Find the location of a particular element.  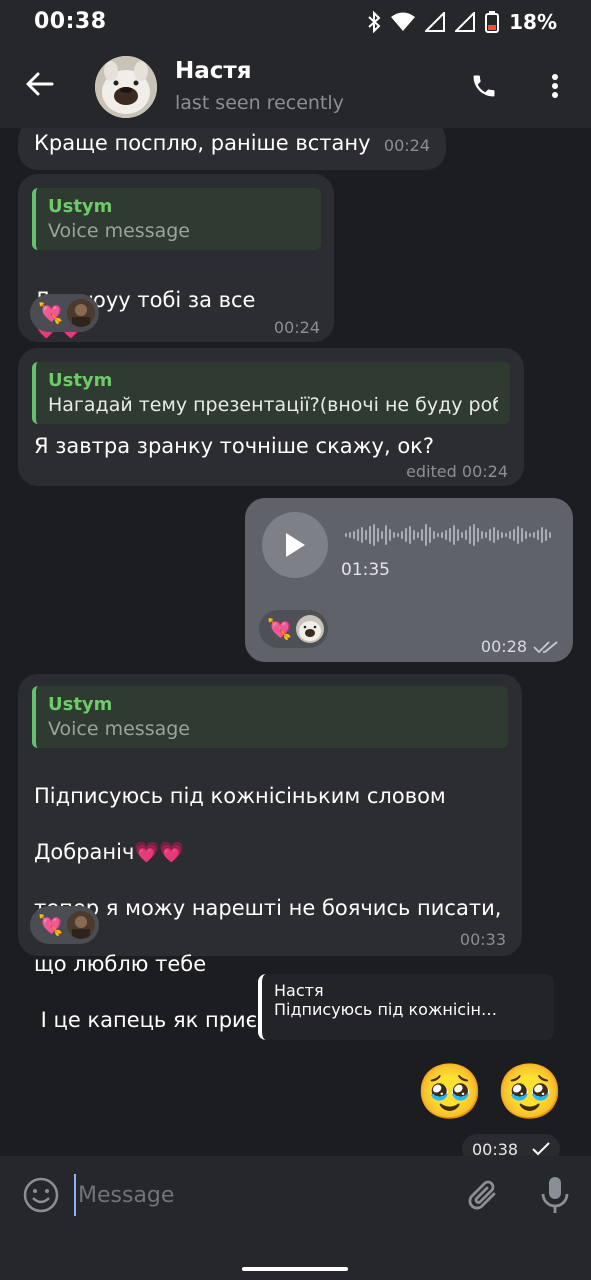

message-text-line: Добраніч💗💗 is located at coordinates (267, 852).